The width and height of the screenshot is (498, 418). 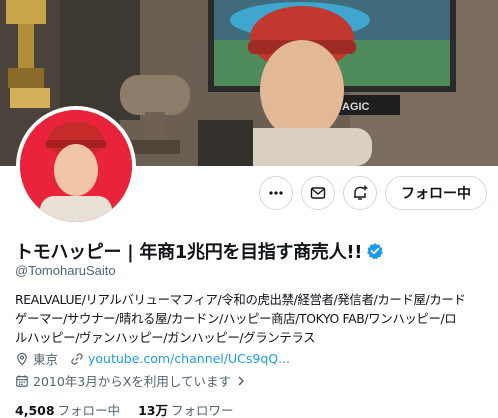 I want to click on display-name: トモハッピー | 年商1兆円を目指す商売人!!, so click(x=189, y=252).